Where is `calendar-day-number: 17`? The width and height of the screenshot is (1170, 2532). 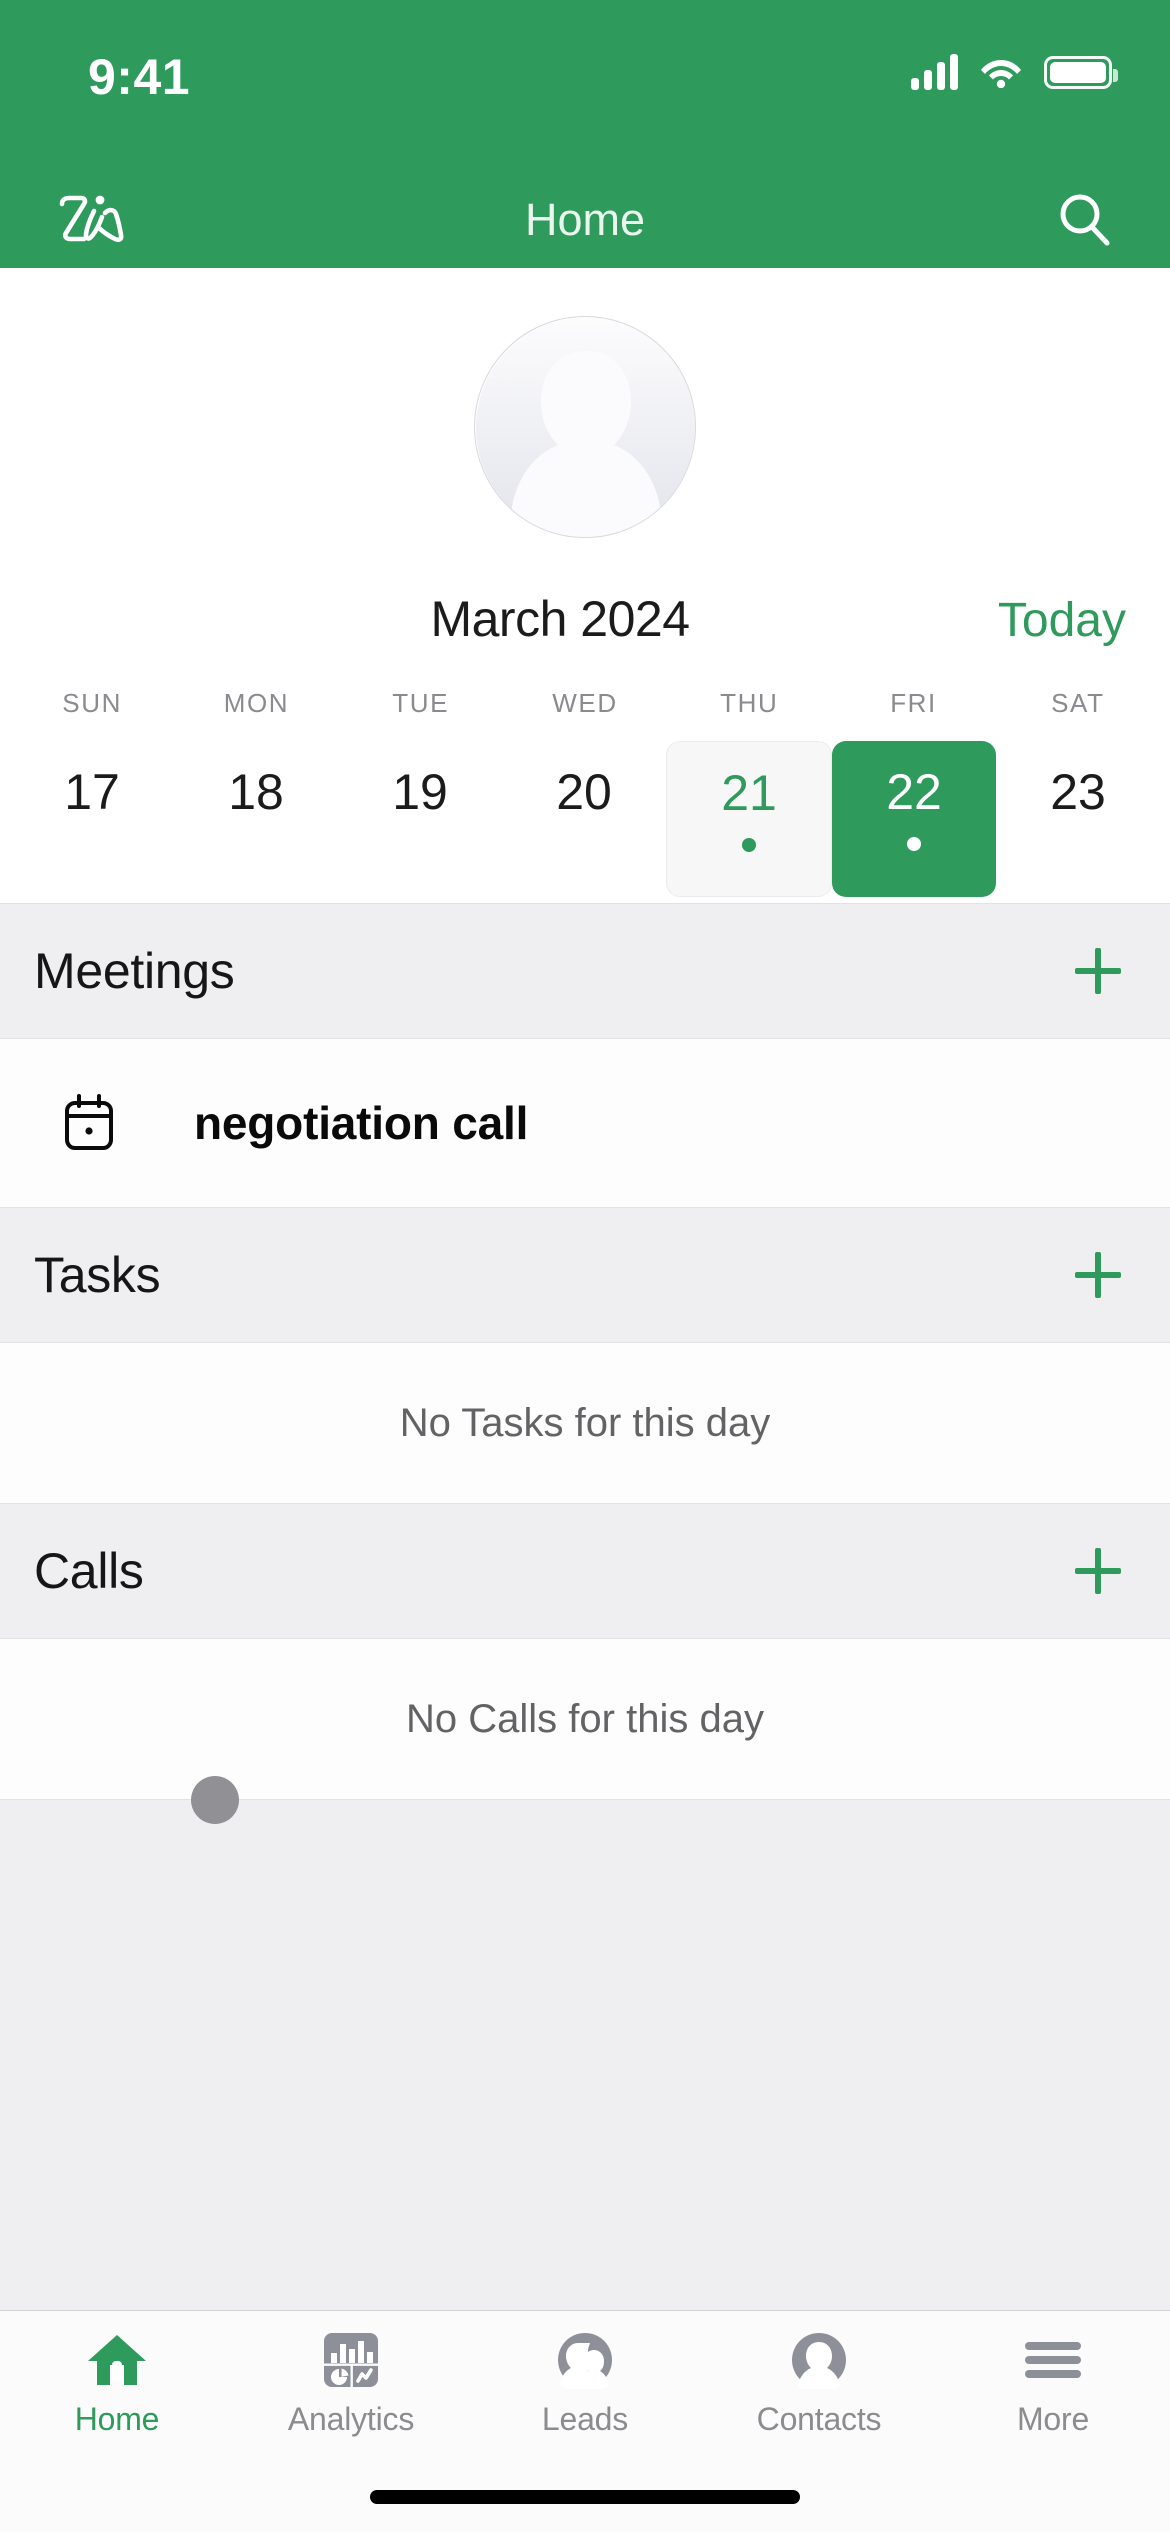 calendar-day-number: 17 is located at coordinates (92, 792).